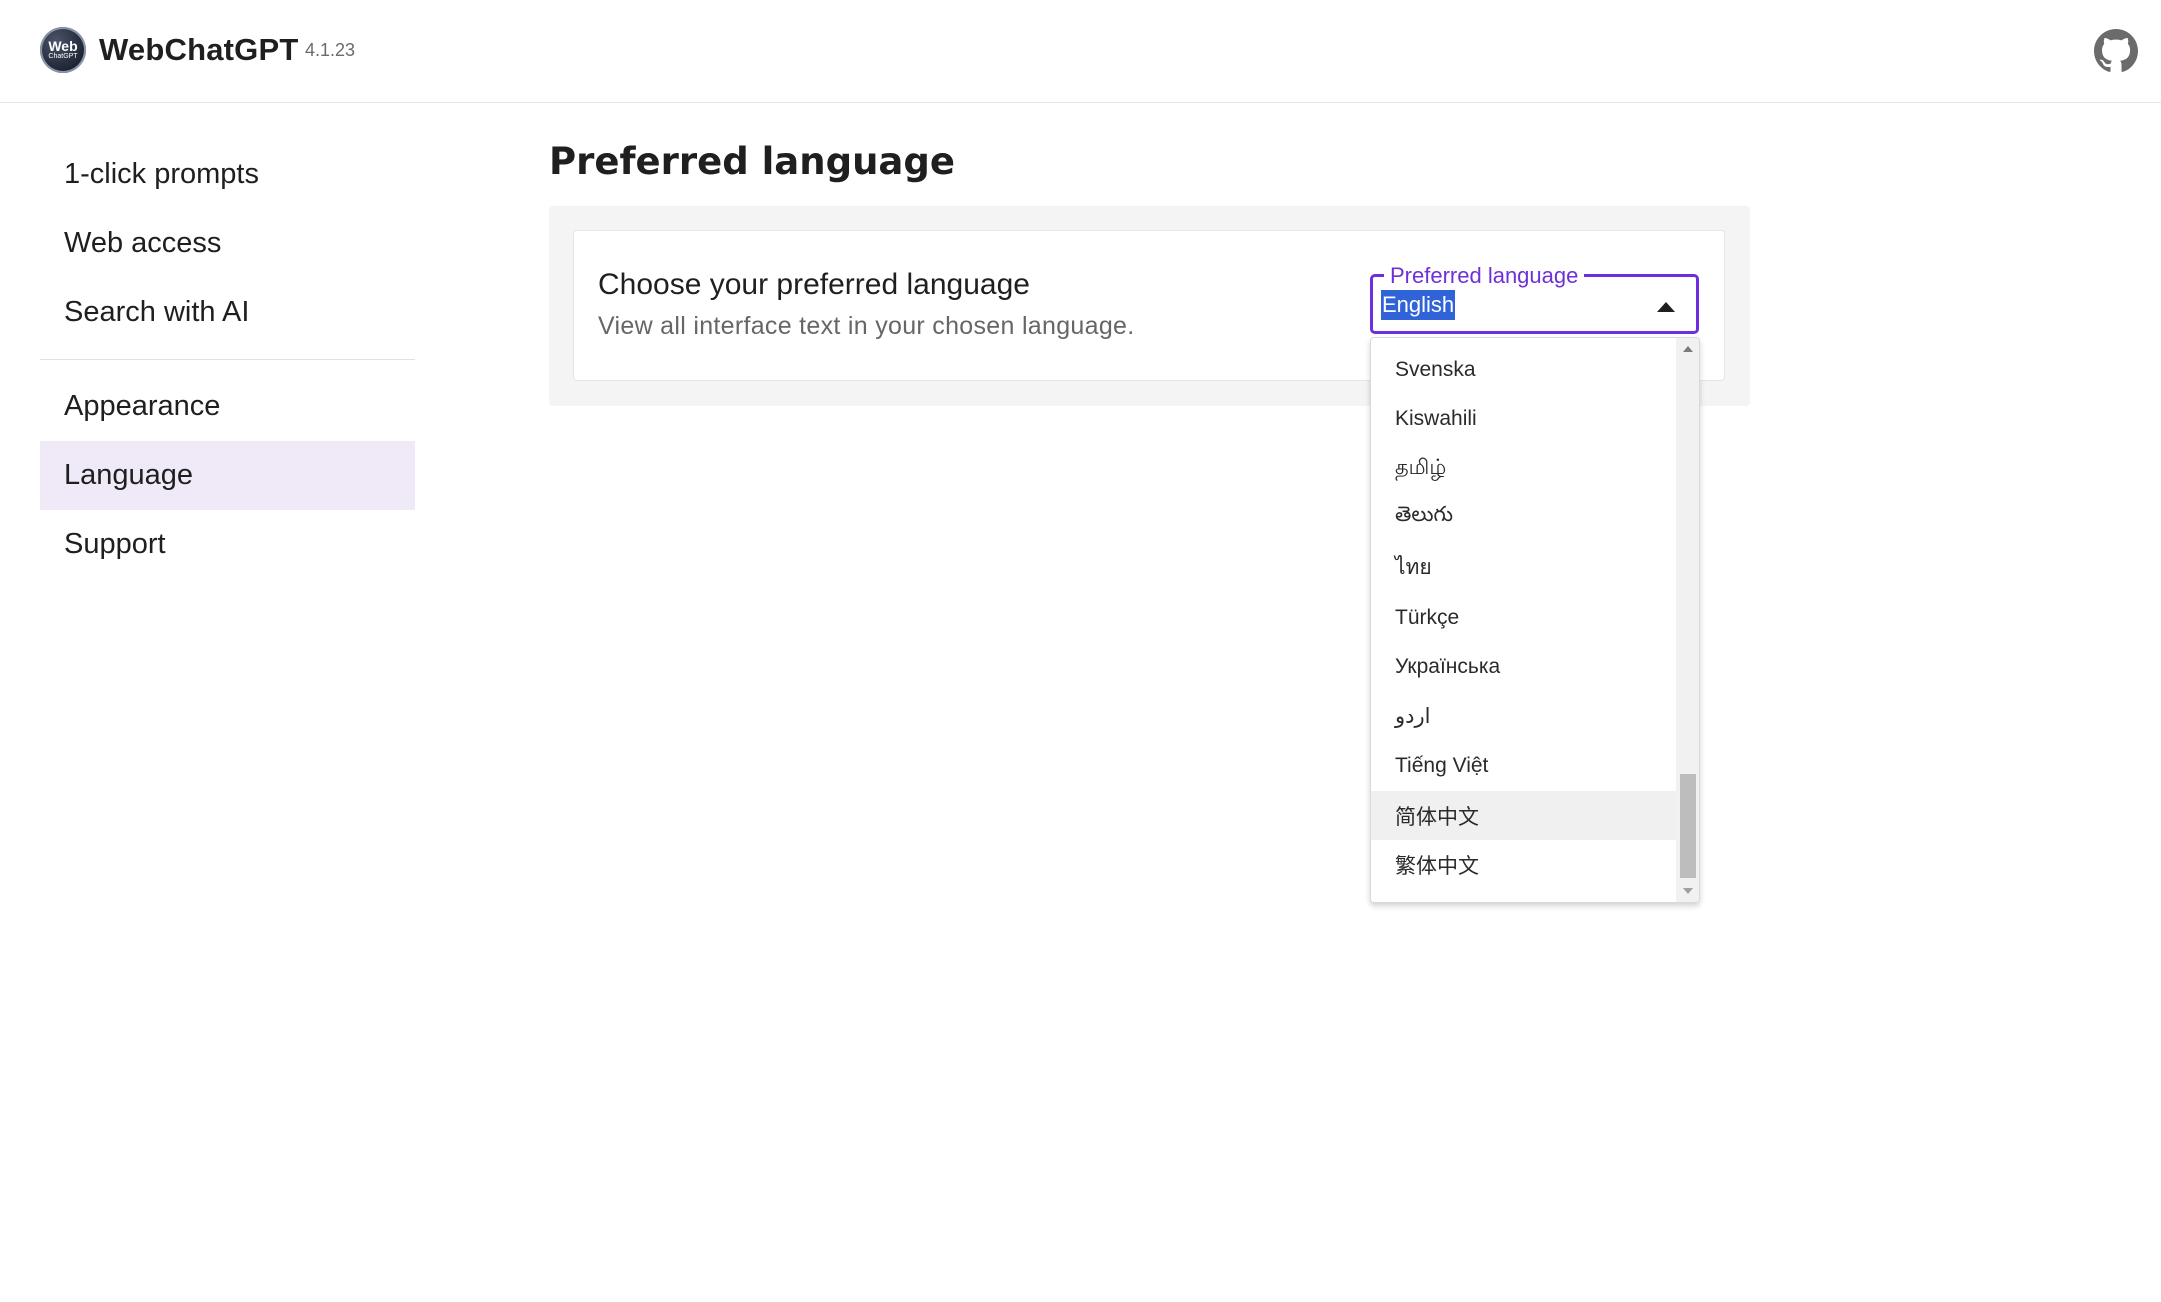  What do you see at coordinates (1523, 666) in the screenshot?
I see `language-option: Українська` at bounding box center [1523, 666].